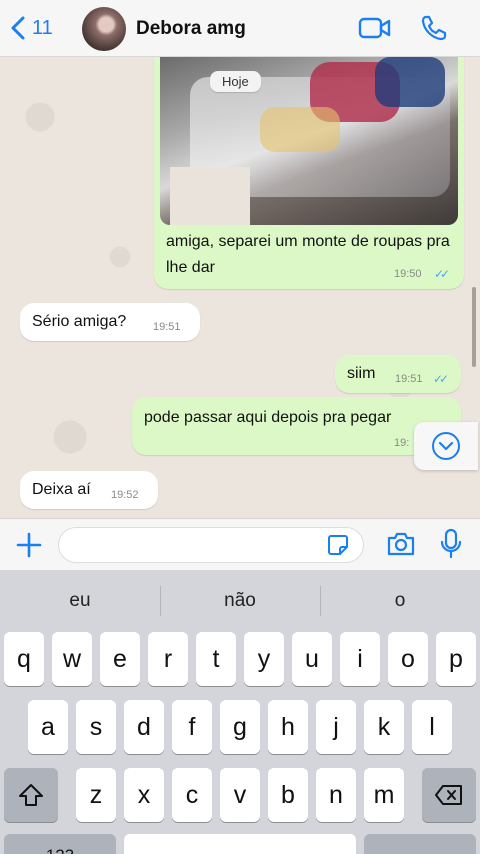 This screenshot has height=854, width=480. Describe the element at coordinates (264, 659) in the screenshot. I see `key-y: y` at that location.